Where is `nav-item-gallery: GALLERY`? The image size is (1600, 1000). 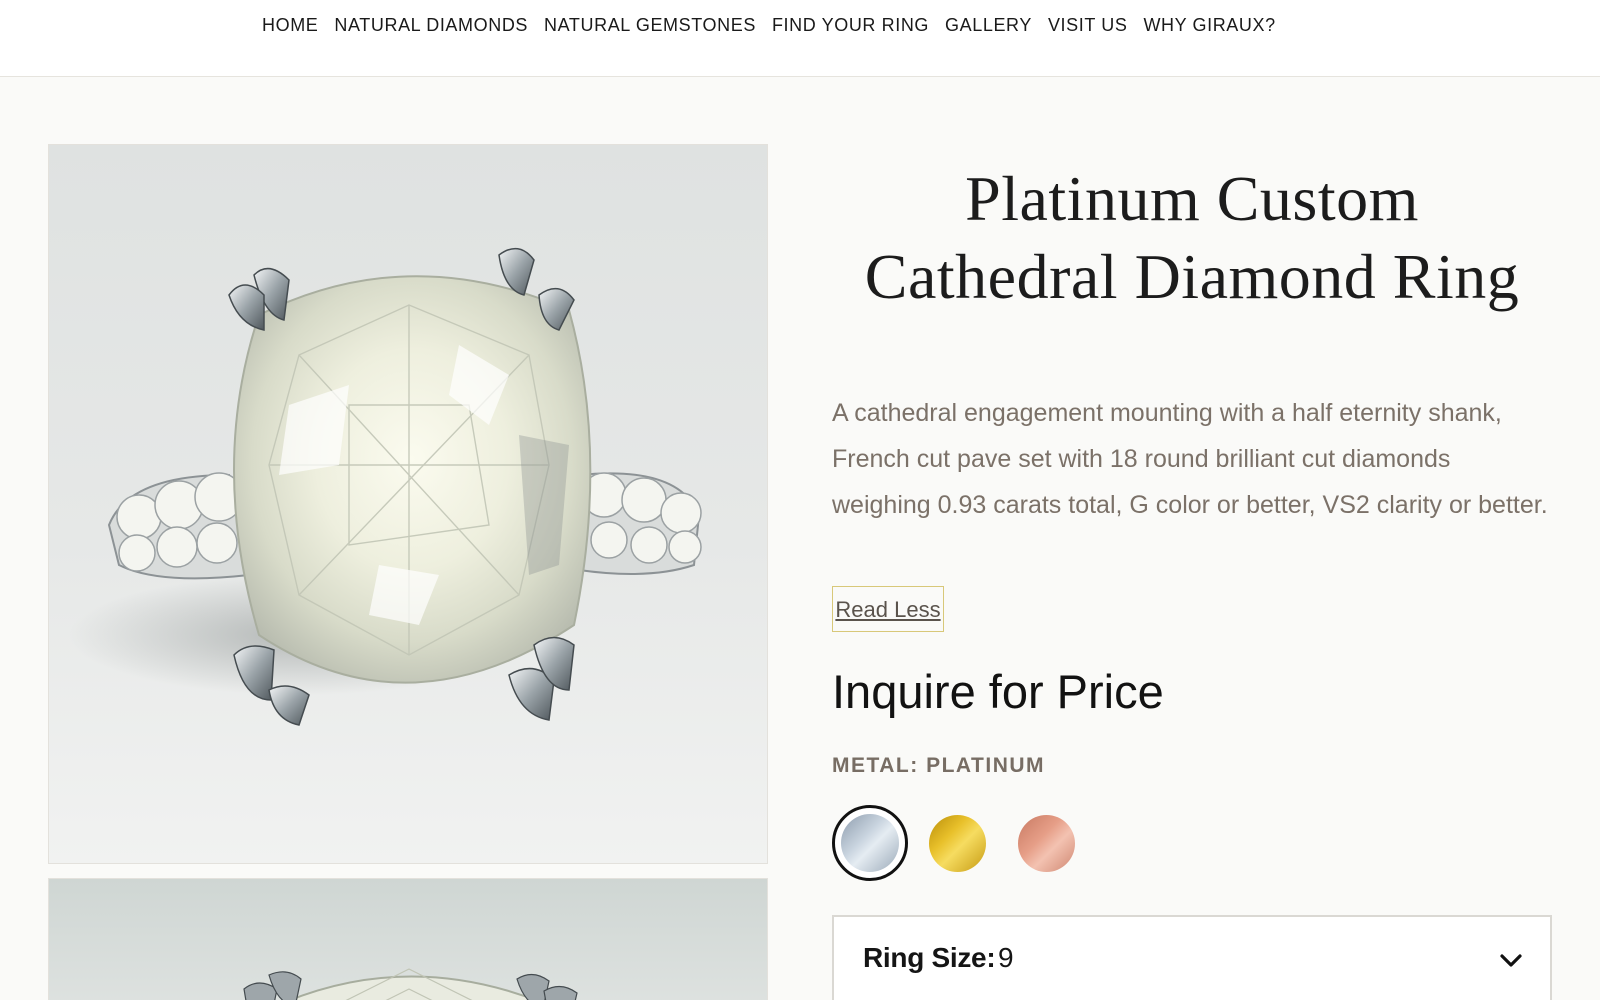
nav-item-gallery: GALLERY is located at coordinates (988, 25).